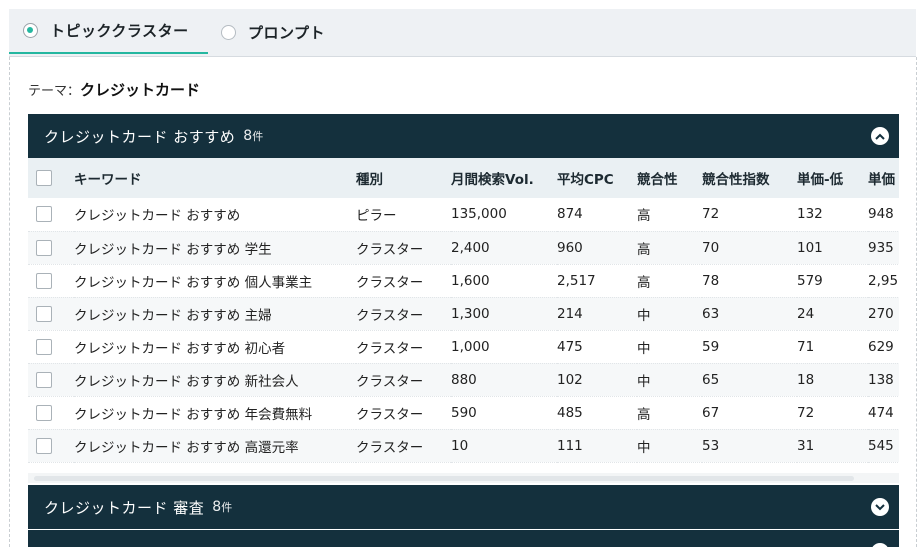  What do you see at coordinates (669, 178) in the screenshot?
I see `col-header-competition: 競合性` at bounding box center [669, 178].